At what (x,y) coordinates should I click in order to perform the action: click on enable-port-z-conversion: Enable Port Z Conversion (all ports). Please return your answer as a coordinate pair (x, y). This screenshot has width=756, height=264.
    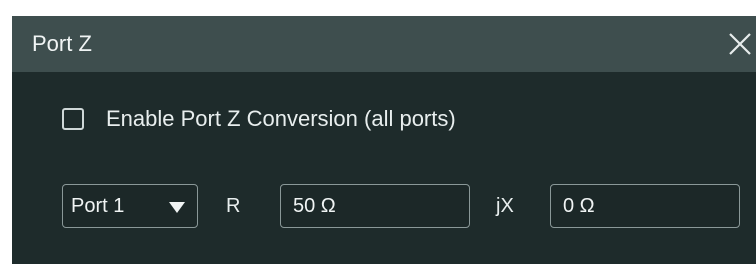
    Looking at the image, I should click on (259, 119).